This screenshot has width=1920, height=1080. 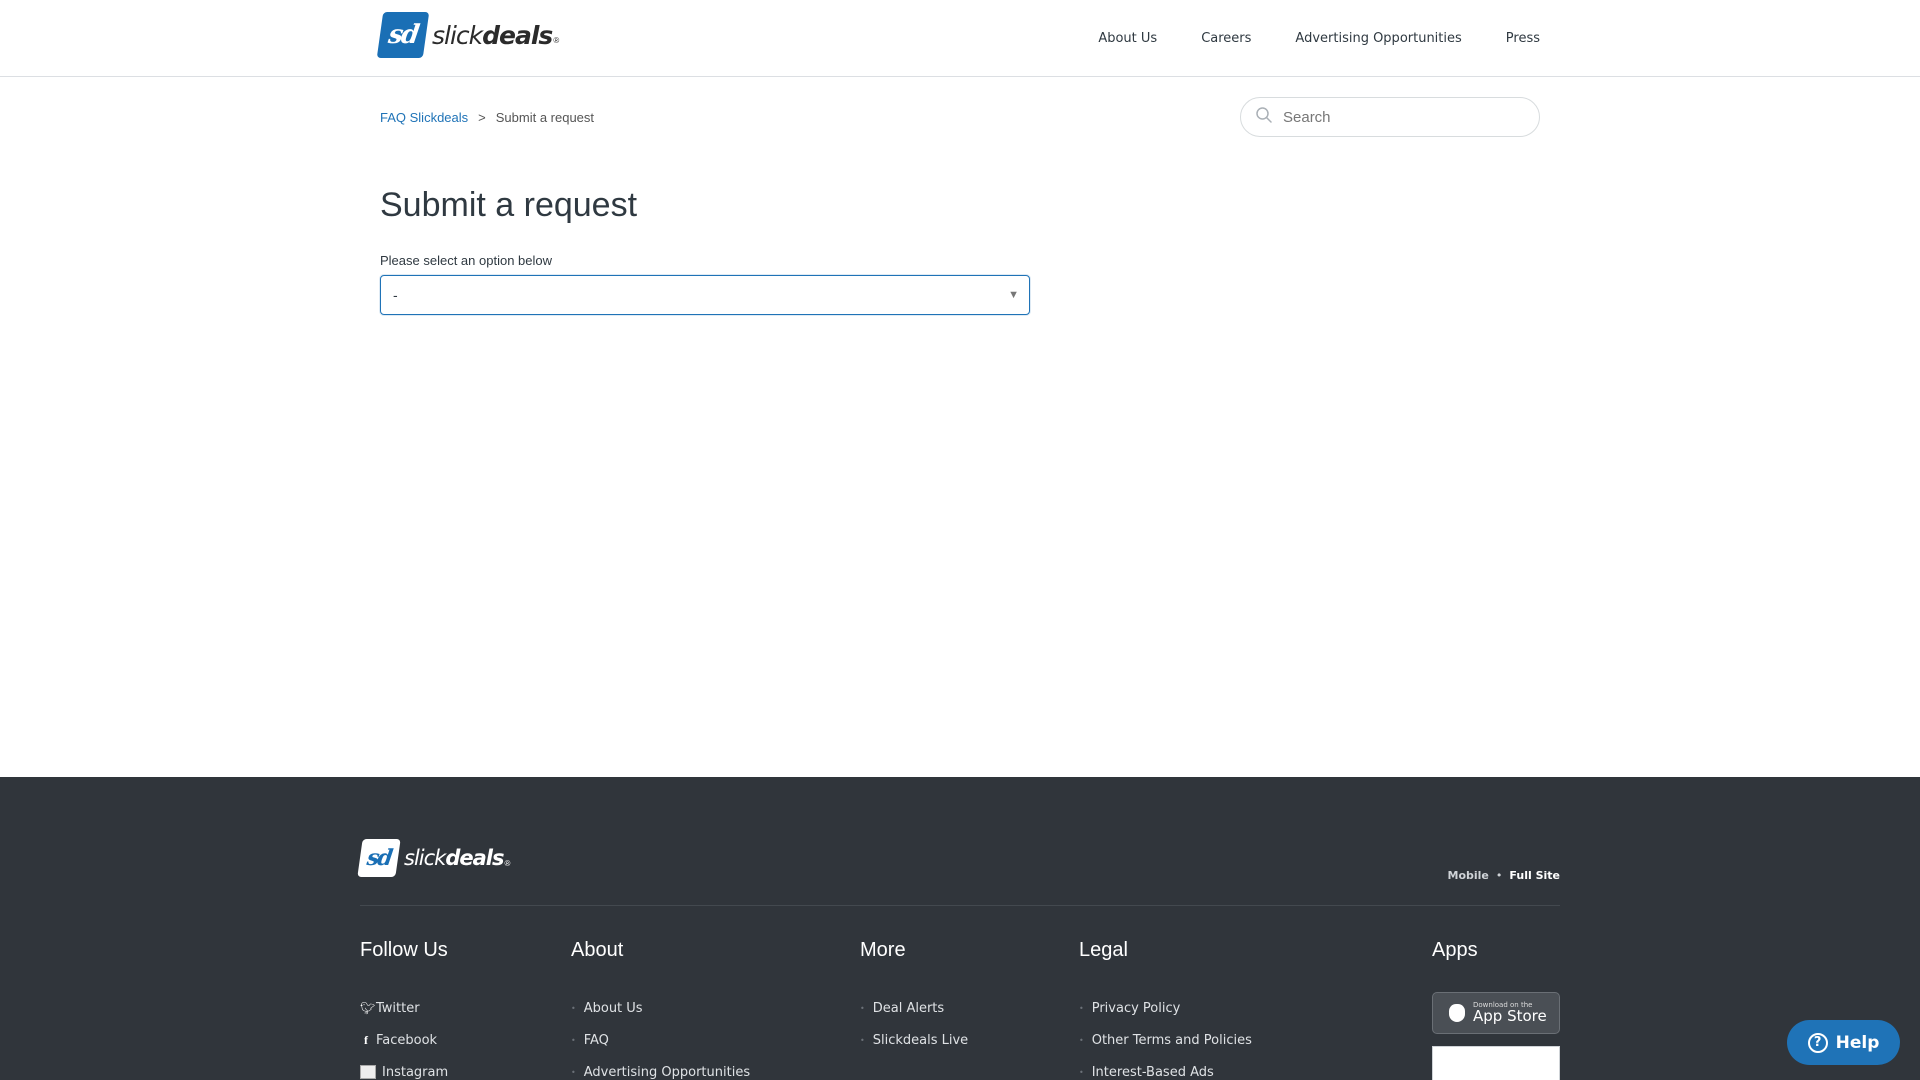 I want to click on logo-mark: sd, so click(x=403, y=35).